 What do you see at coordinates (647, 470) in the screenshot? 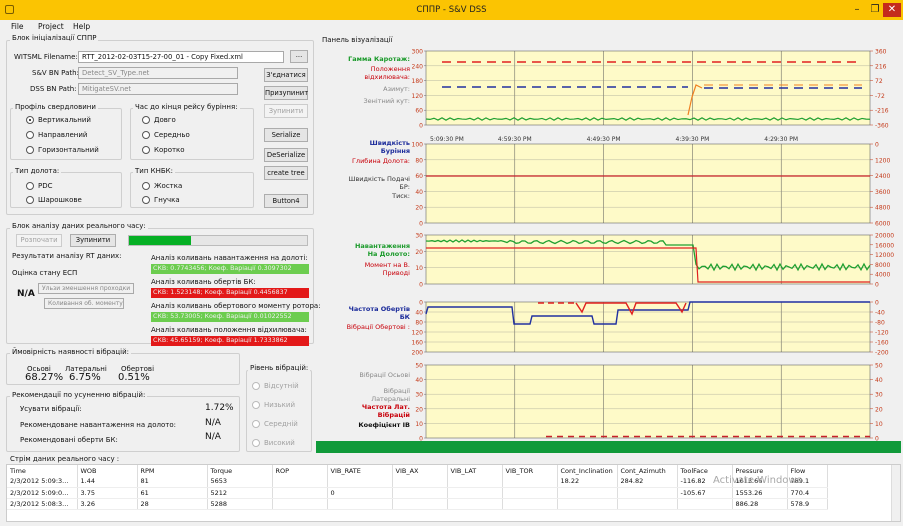
I see `column-header-cont-azimuth: Cont_Azimuth` at bounding box center [647, 470].